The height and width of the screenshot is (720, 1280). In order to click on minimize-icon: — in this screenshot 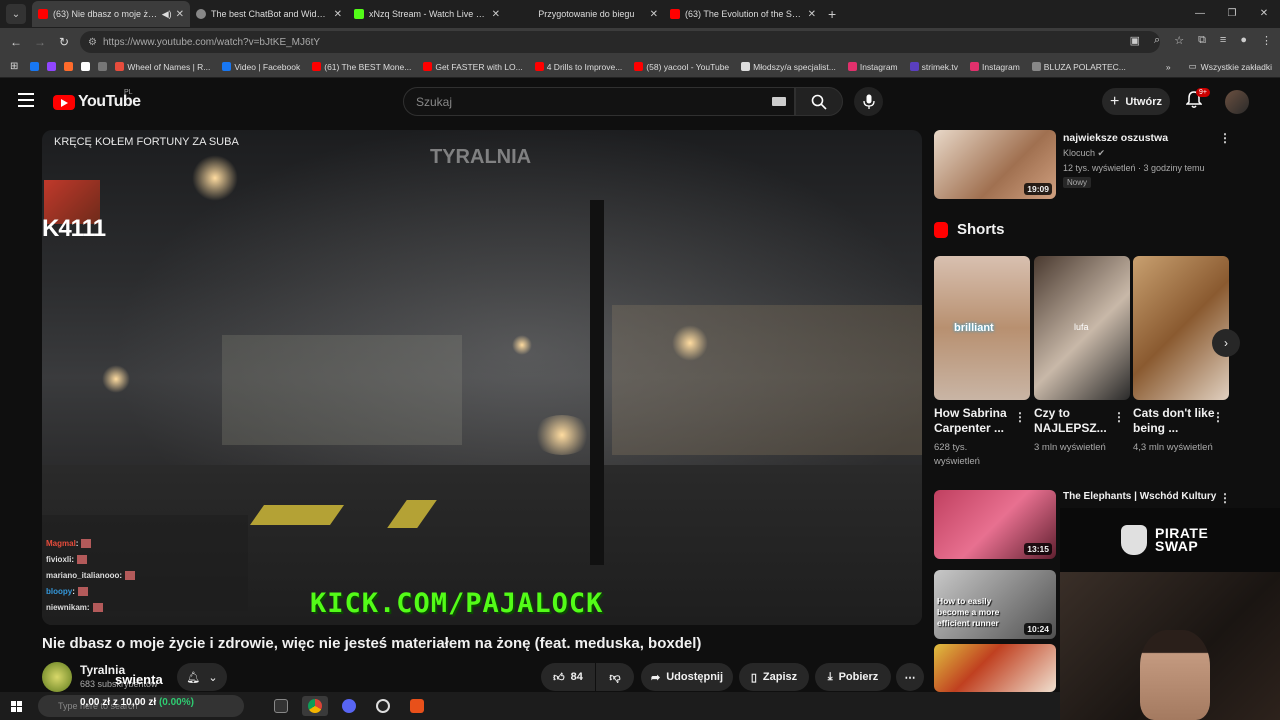, I will do `click(1200, 14)`.